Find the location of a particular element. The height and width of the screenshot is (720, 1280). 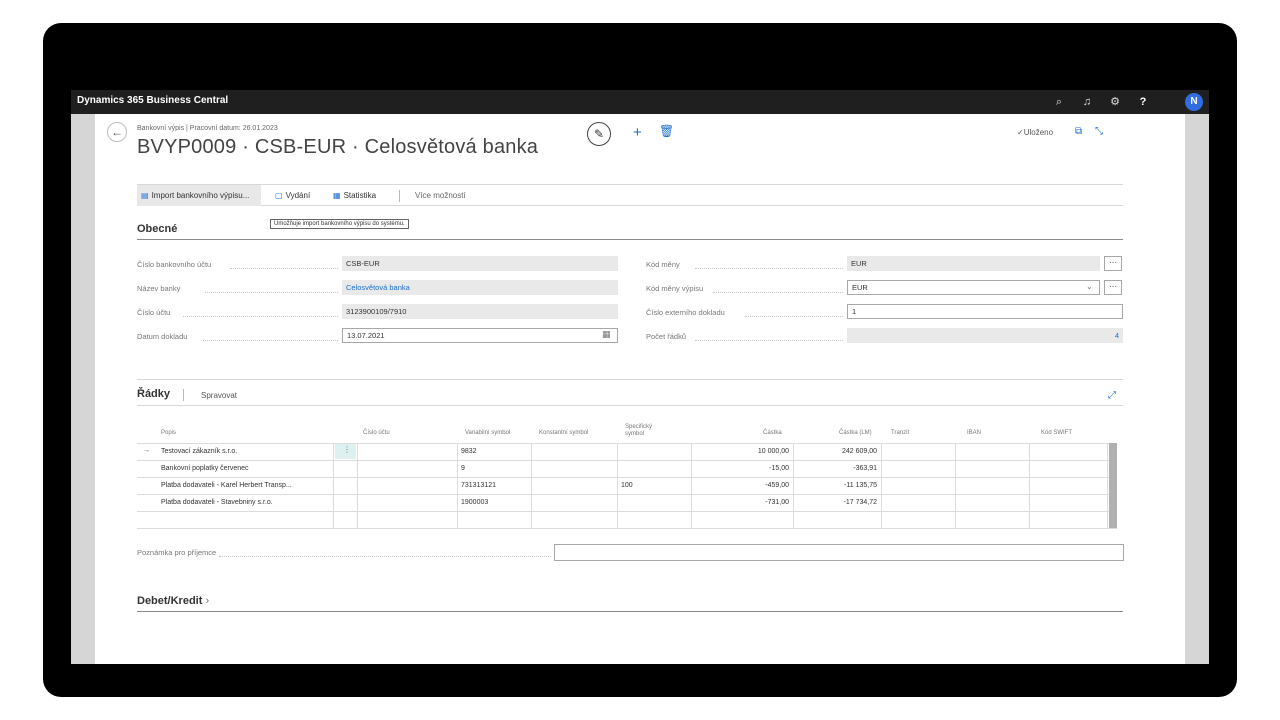

column-header-description: Popis is located at coordinates (168, 433).